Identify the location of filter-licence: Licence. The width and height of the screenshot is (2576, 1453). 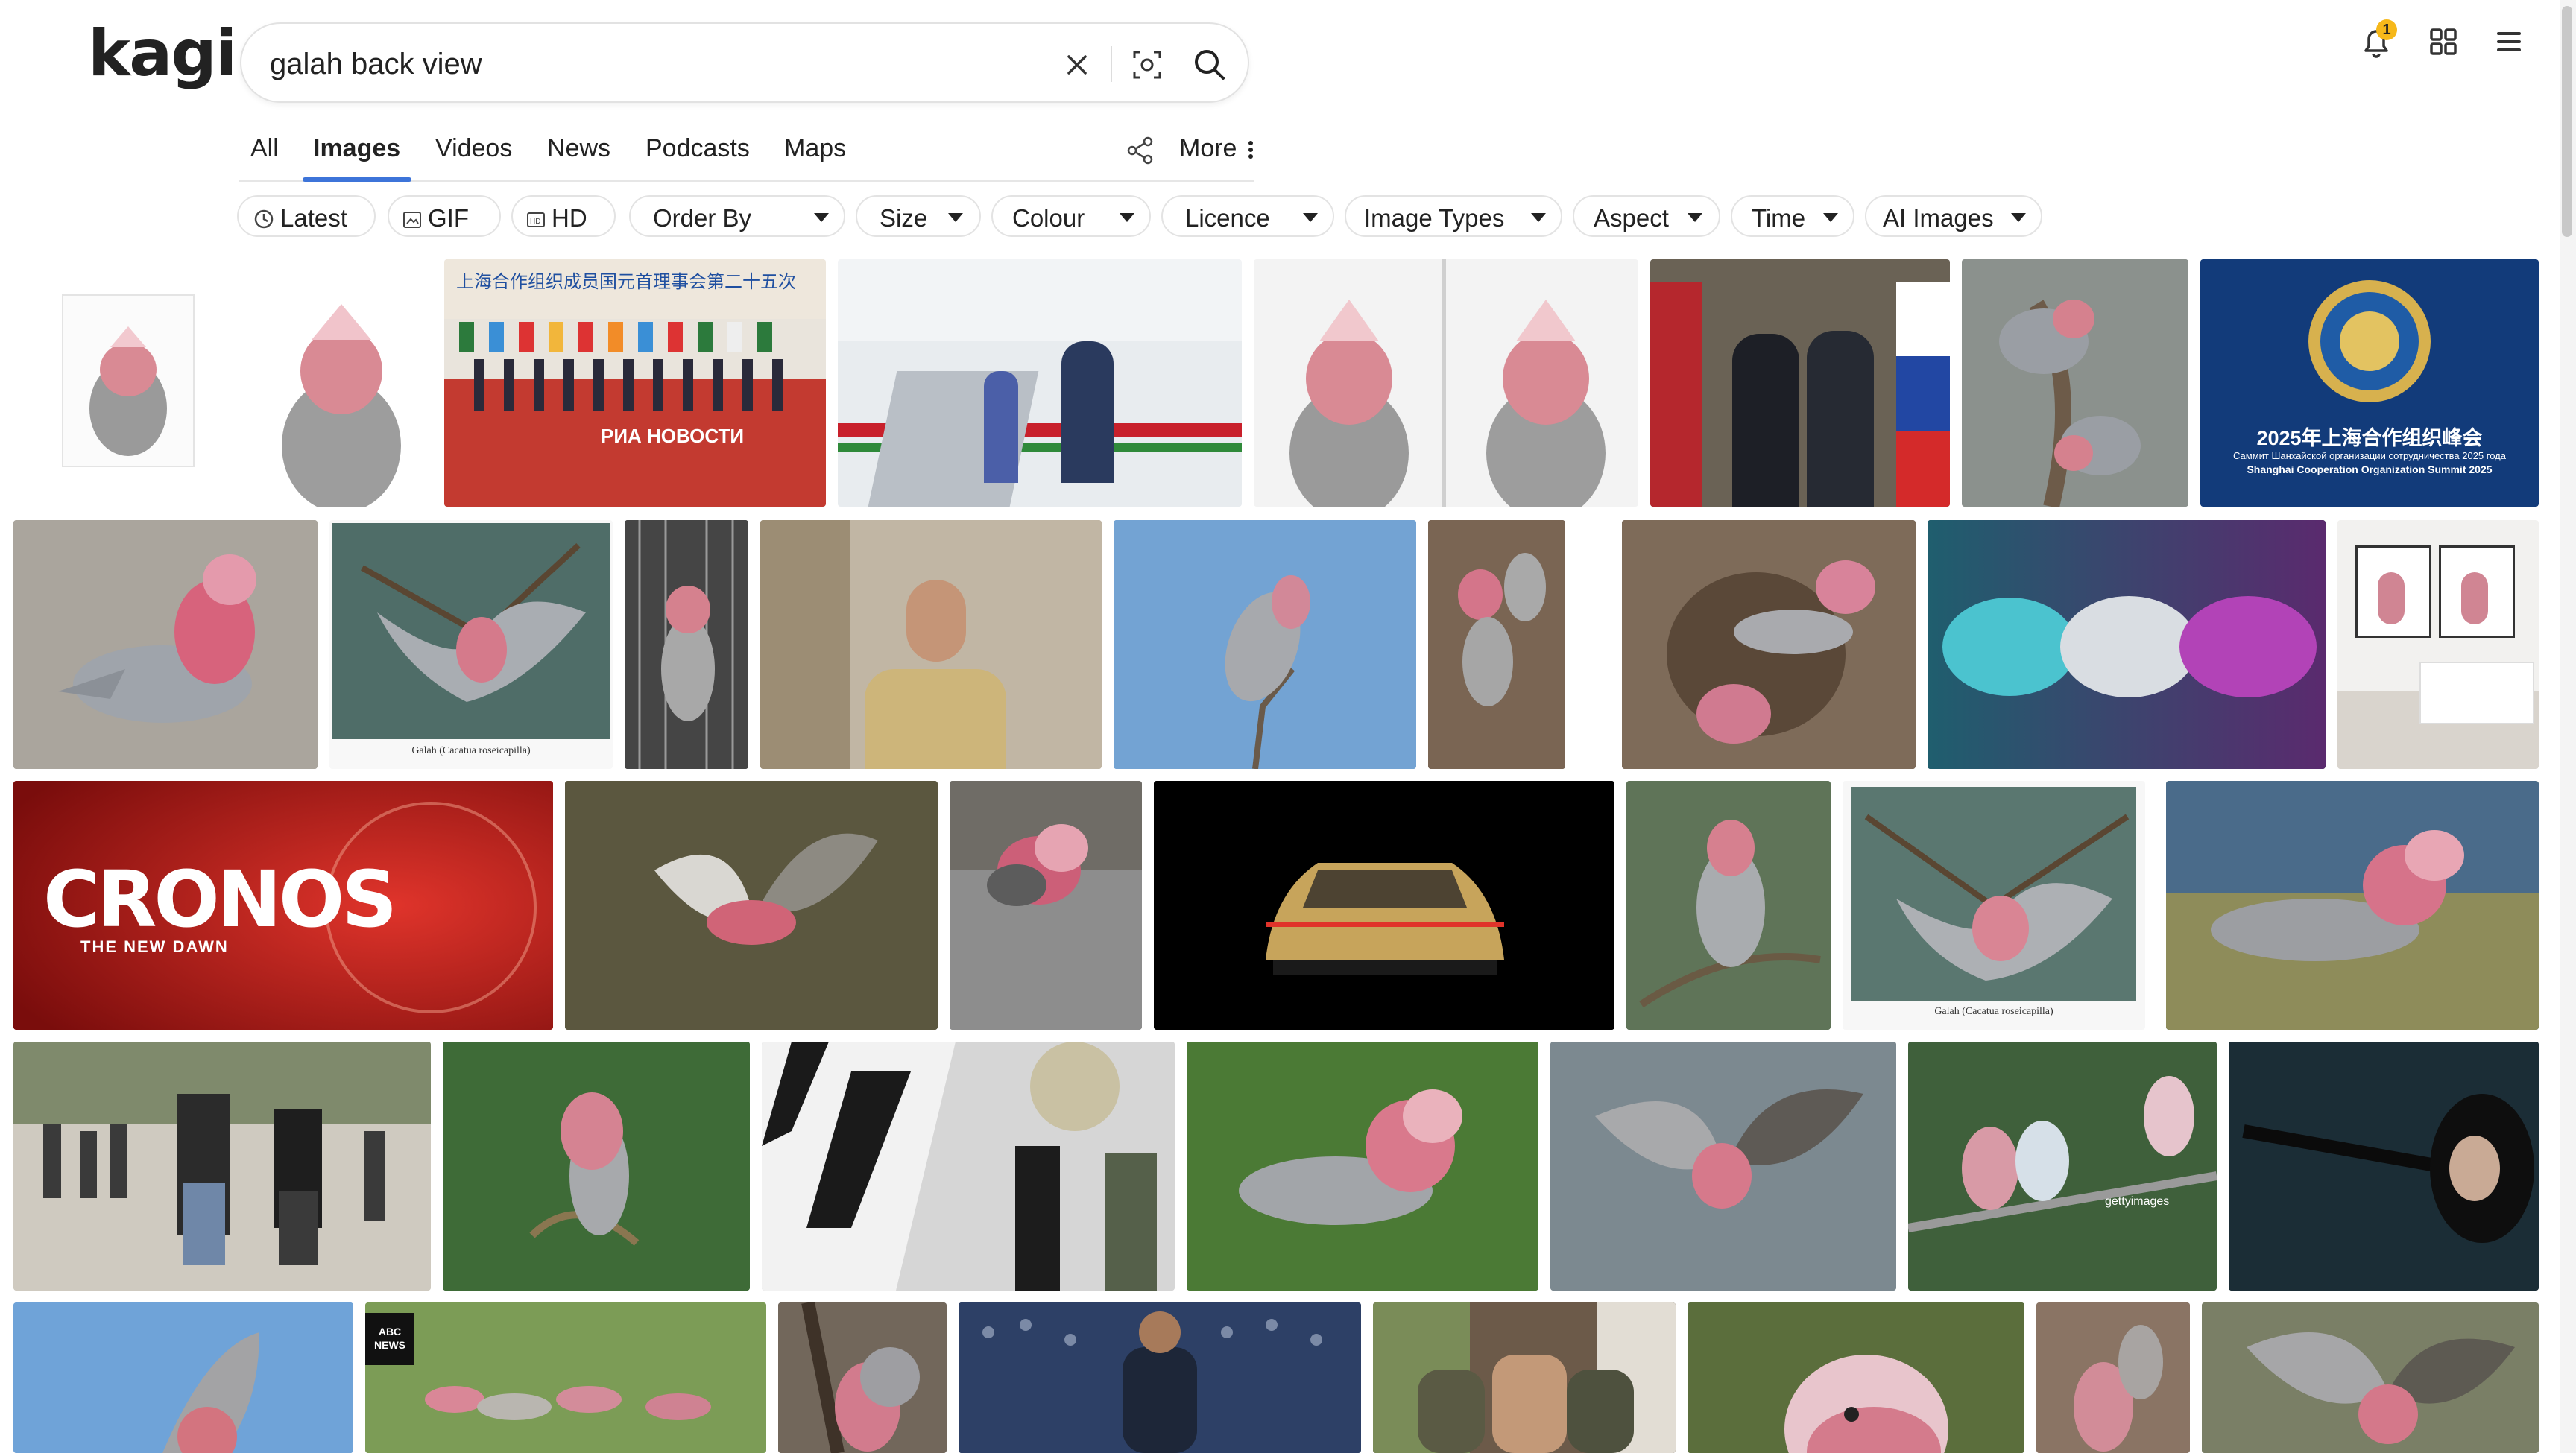
(1247, 216).